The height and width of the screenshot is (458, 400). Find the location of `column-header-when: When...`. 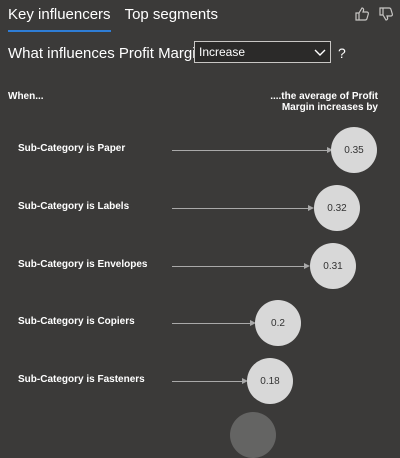

column-header-when: When... is located at coordinates (26, 96).